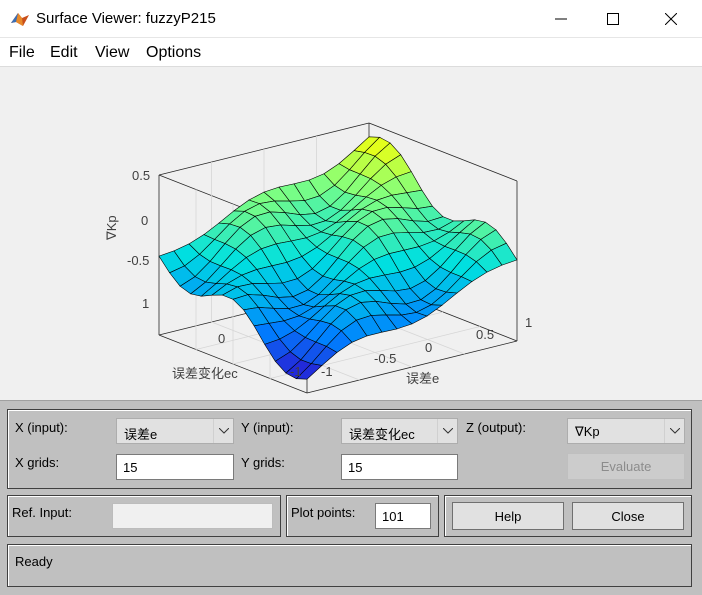 This screenshot has height=595, width=702. Describe the element at coordinates (205, 373) in the screenshot. I see `y-axis-label: 误差变化ec` at that location.